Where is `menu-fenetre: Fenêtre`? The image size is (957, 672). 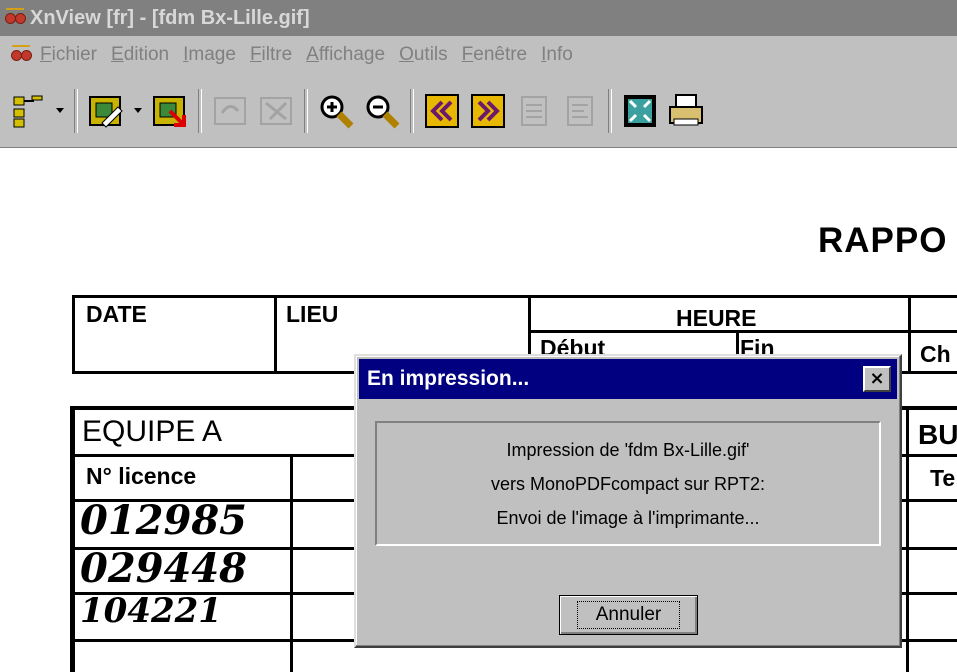
menu-fenetre: Fenêtre is located at coordinates (494, 55).